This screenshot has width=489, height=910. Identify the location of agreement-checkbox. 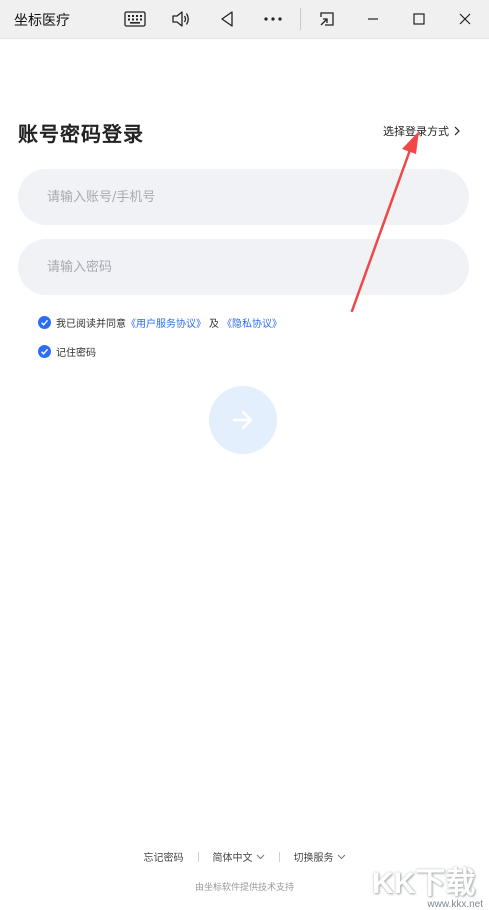
(44, 322).